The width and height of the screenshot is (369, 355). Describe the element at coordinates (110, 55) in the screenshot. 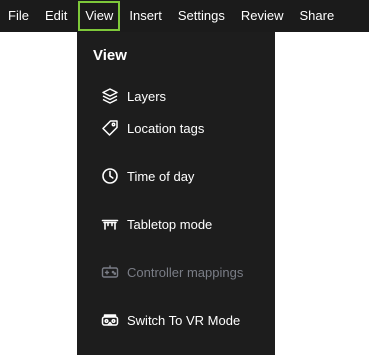

I see `menu-title: View` at that location.